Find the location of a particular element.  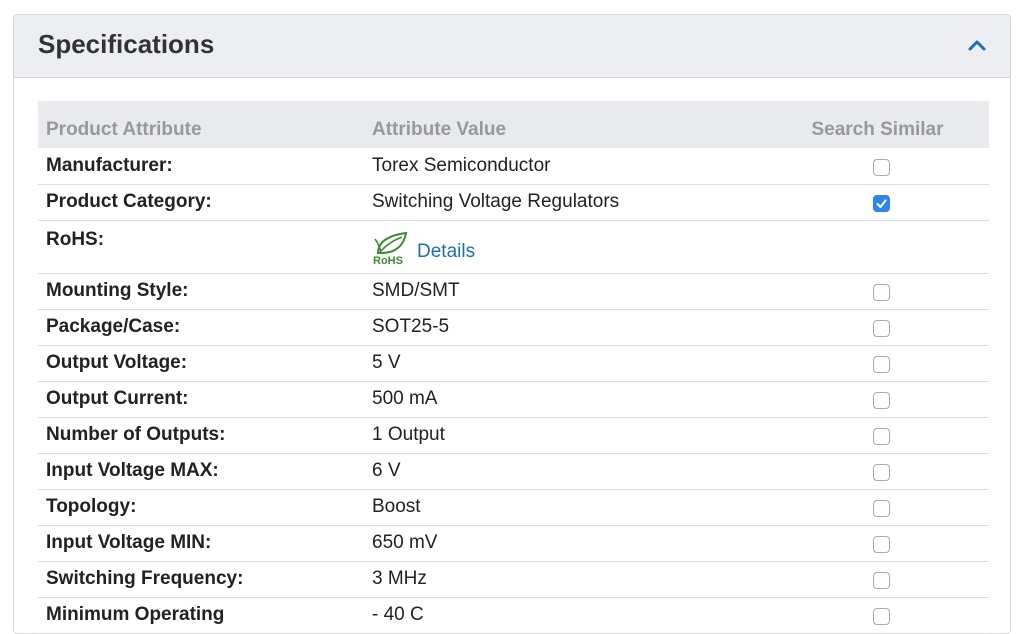

attribute-name: Output Current: is located at coordinates (201, 399).